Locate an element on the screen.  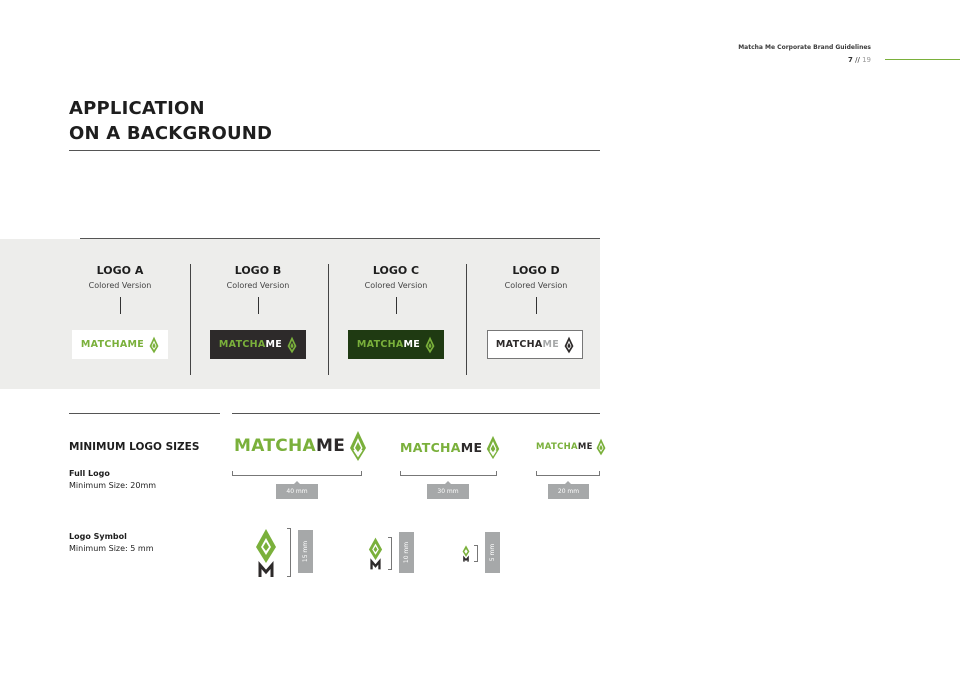
logo-name: LOGO C is located at coordinates (396, 270).